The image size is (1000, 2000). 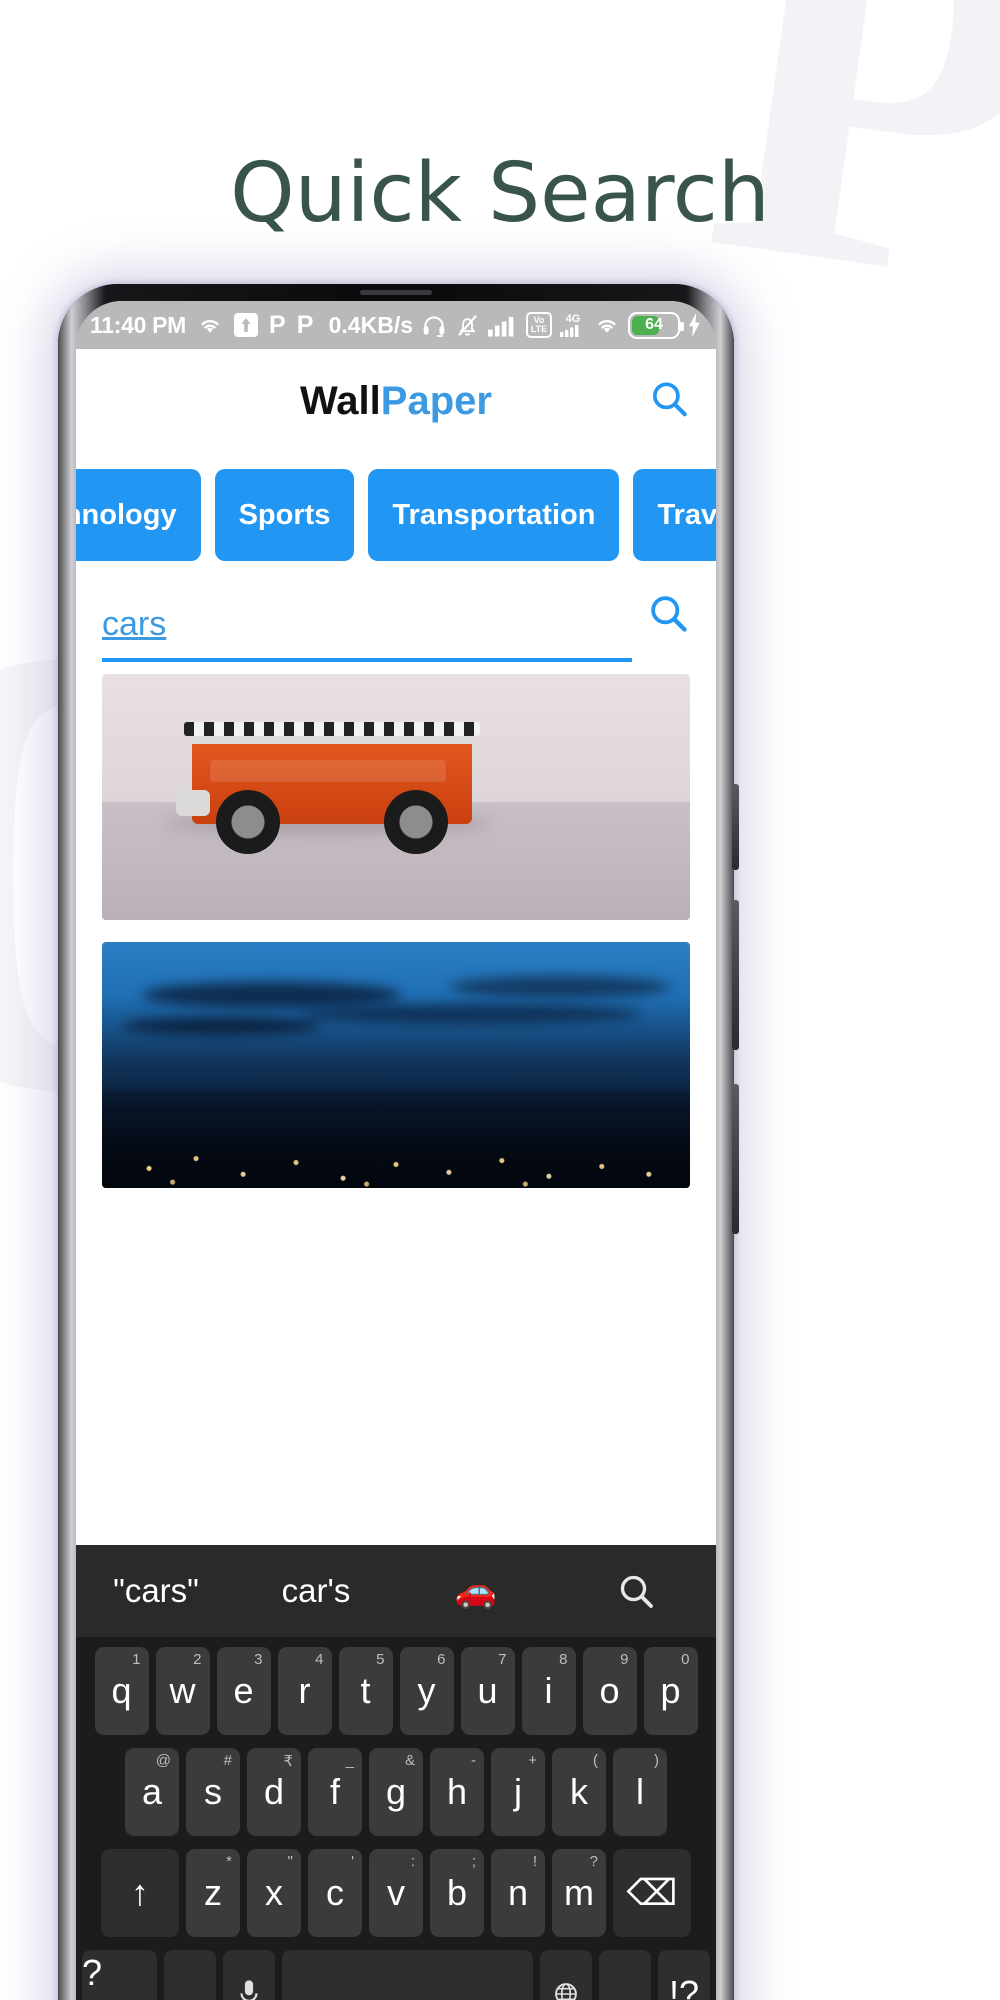 What do you see at coordinates (119, 1975) in the screenshot?
I see `symbols-key: ?123` at bounding box center [119, 1975].